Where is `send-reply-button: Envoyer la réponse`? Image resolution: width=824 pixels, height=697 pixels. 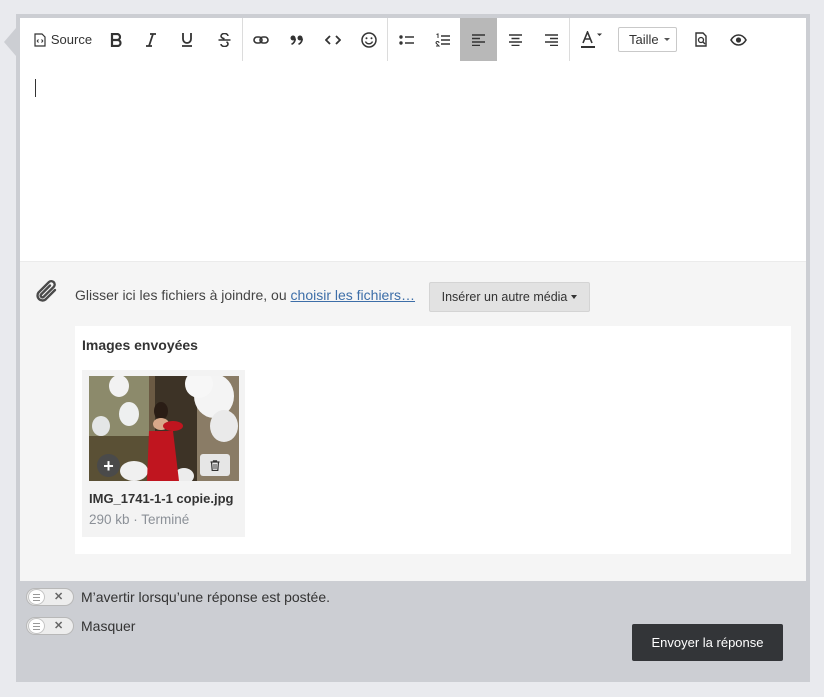 send-reply-button: Envoyer la réponse is located at coordinates (707, 642).